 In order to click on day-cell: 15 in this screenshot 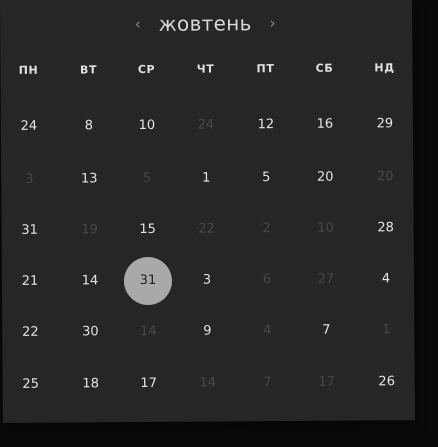, I will do `click(148, 230)`.